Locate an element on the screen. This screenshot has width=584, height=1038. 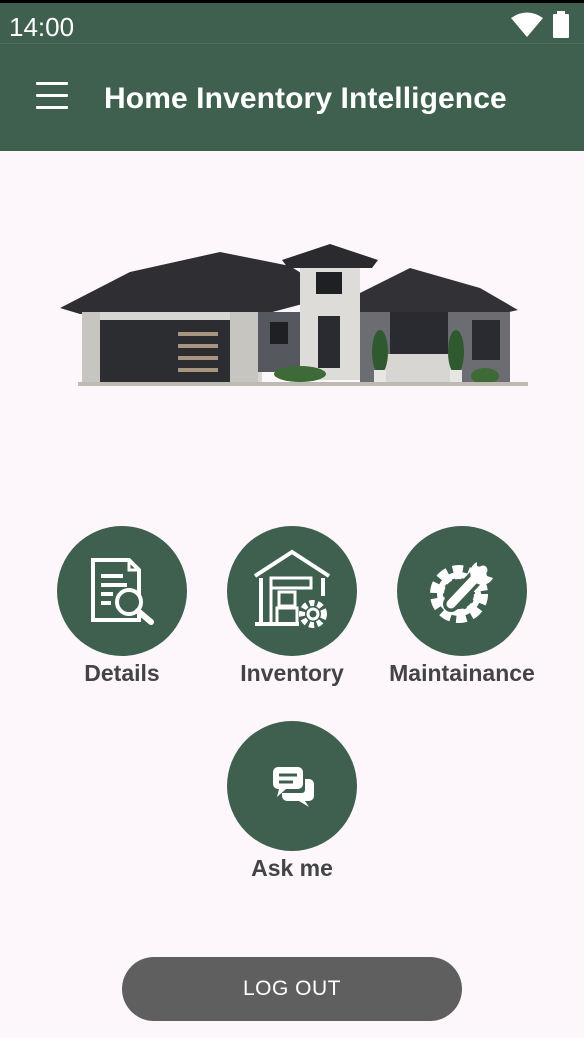
details-label: Details is located at coordinates (122, 673).